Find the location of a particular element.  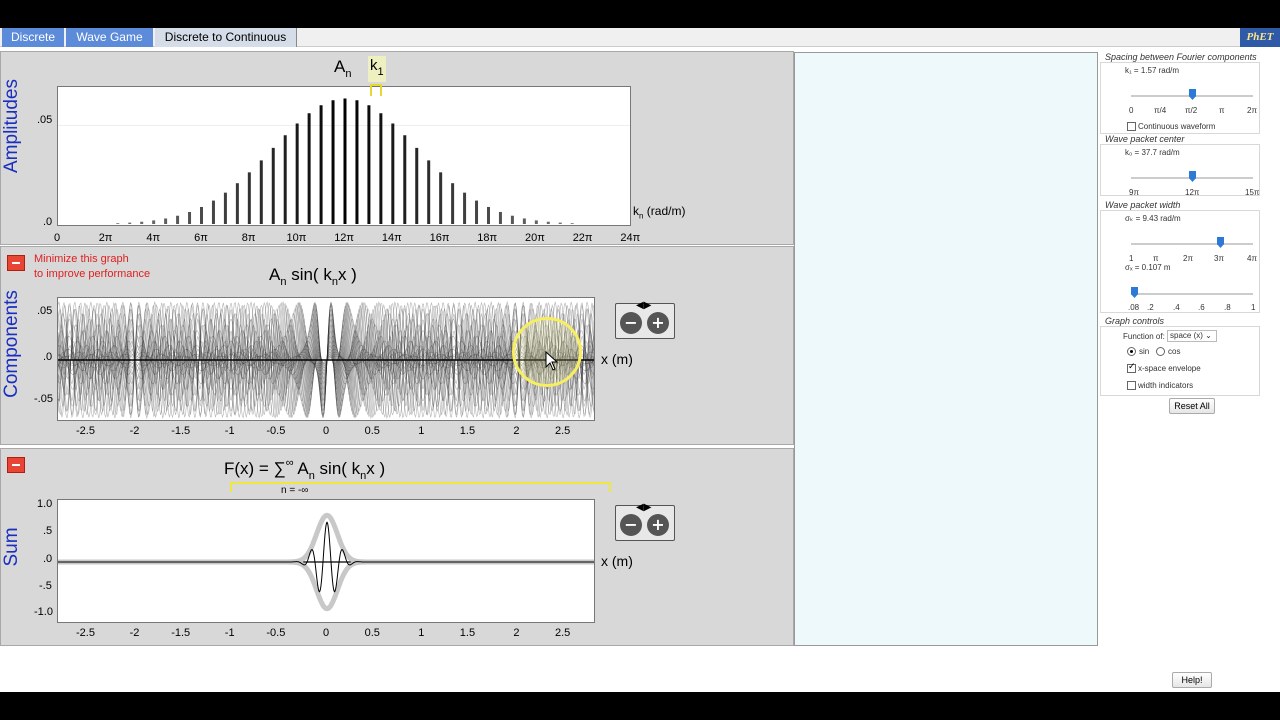

amplitudes-ylabel: Amplitudes is located at coordinates (11, 126).